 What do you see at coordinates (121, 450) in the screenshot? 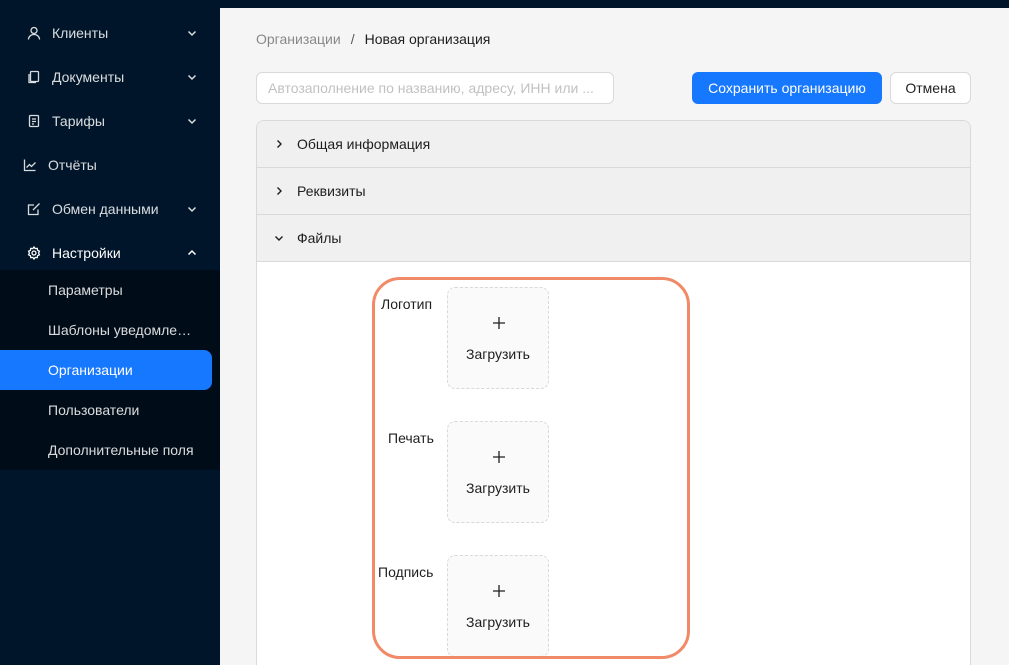
I see `submenu-item-label: Дополнительные поля` at bounding box center [121, 450].